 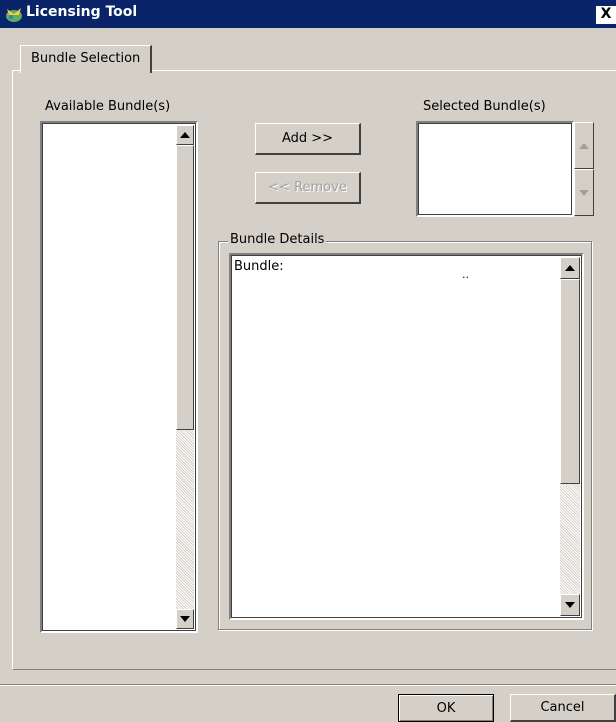 What do you see at coordinates (606, 15) in the screenshot?
I see `close-icon: X` at bounding box center [606, 15].